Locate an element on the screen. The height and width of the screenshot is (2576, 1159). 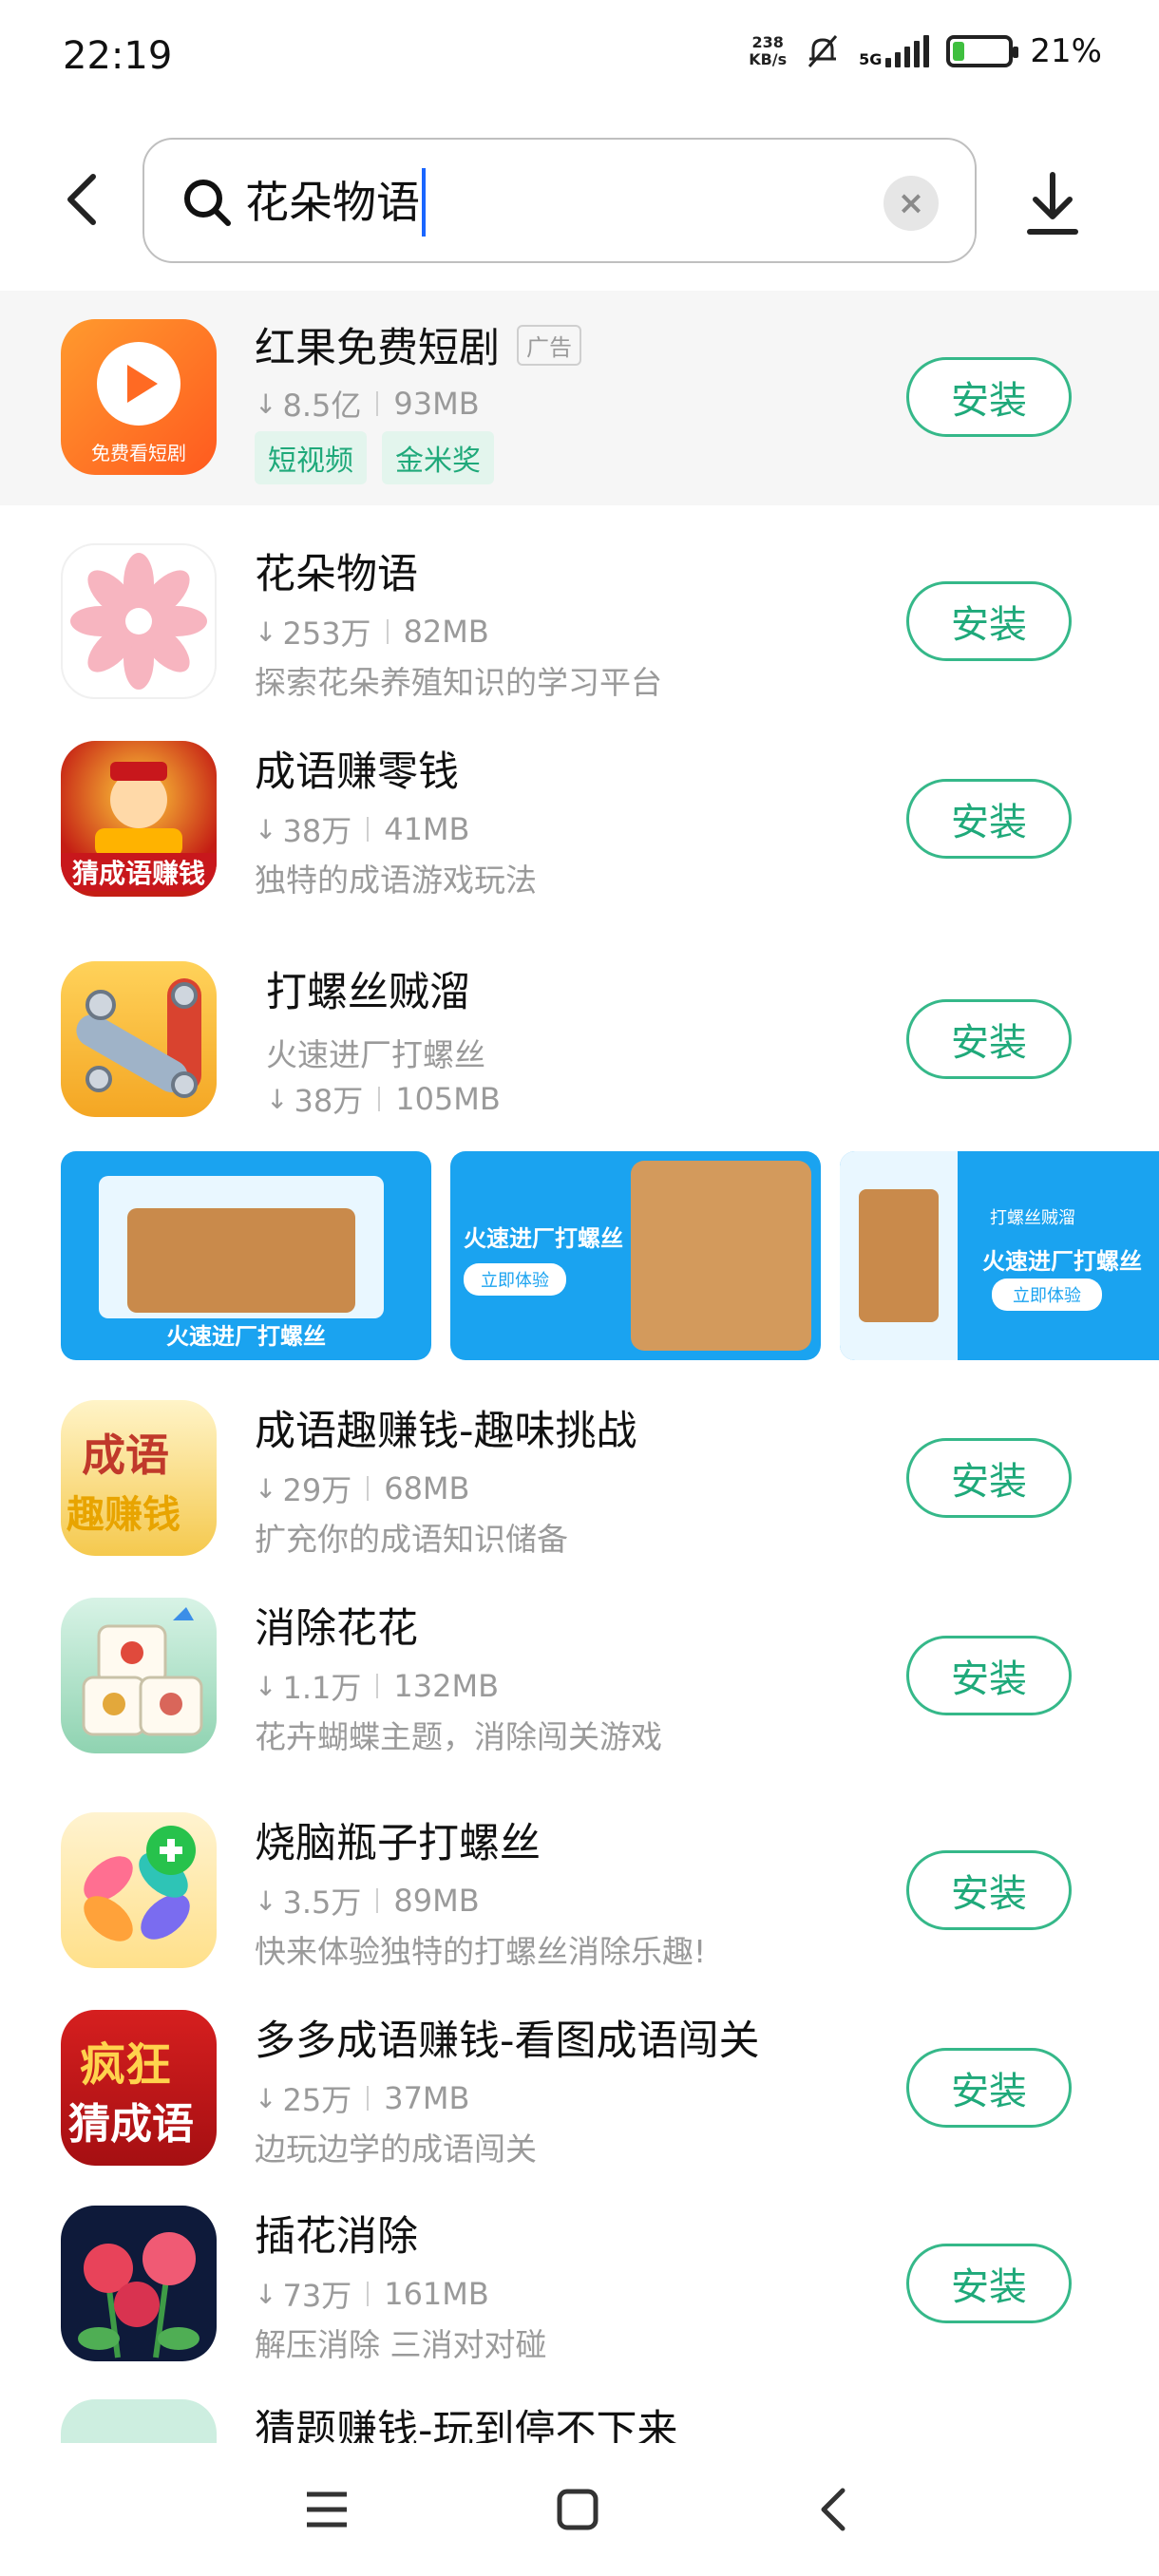
back-button is located at coordinates (81, 199).